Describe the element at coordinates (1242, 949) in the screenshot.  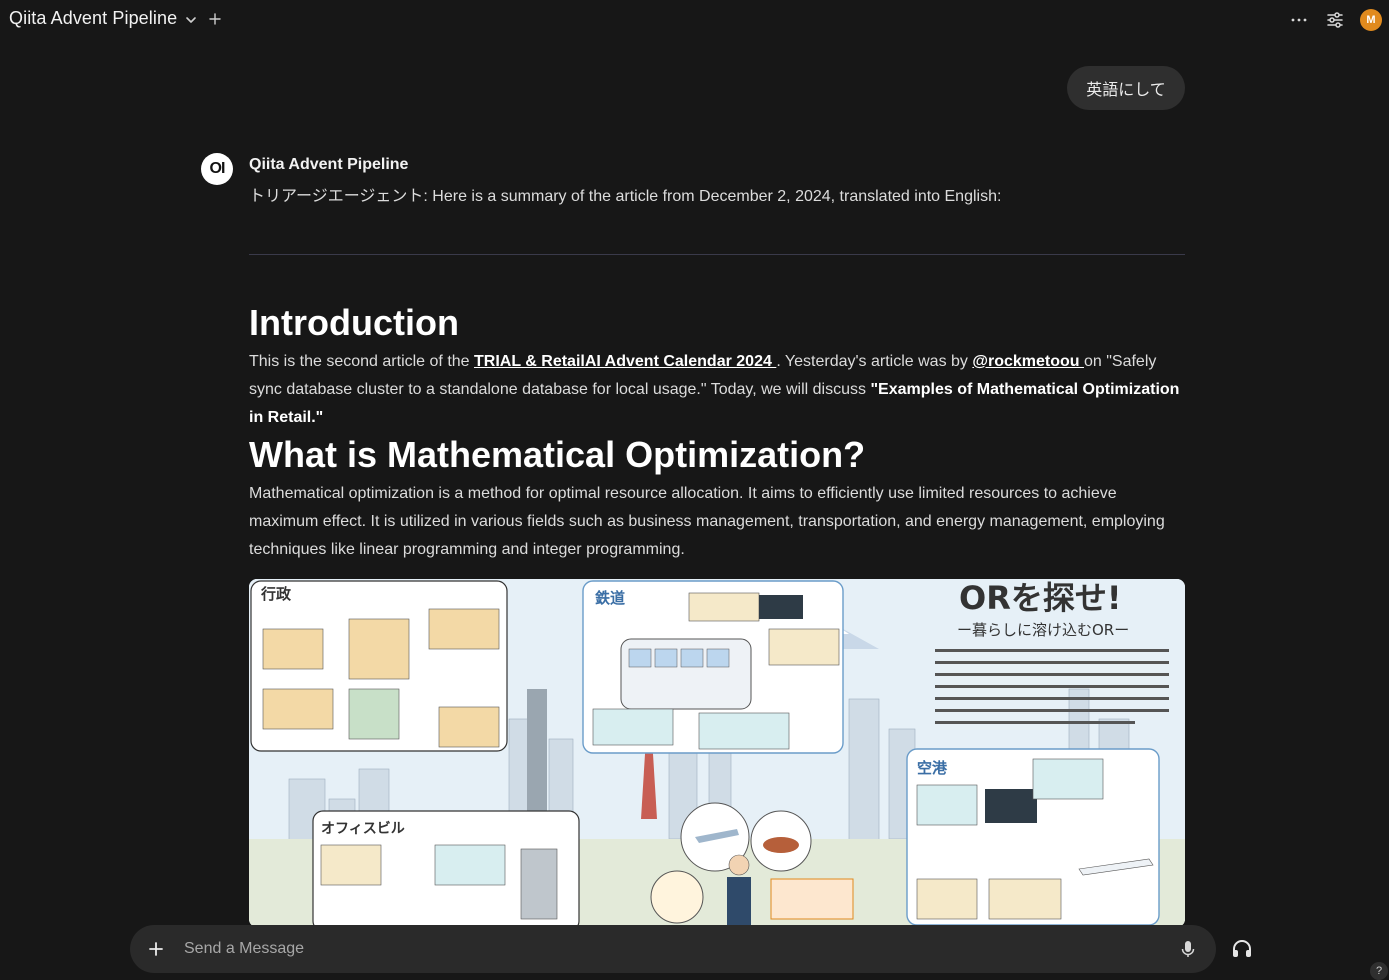
I see `voice-mode-headphones-icon` at that location.